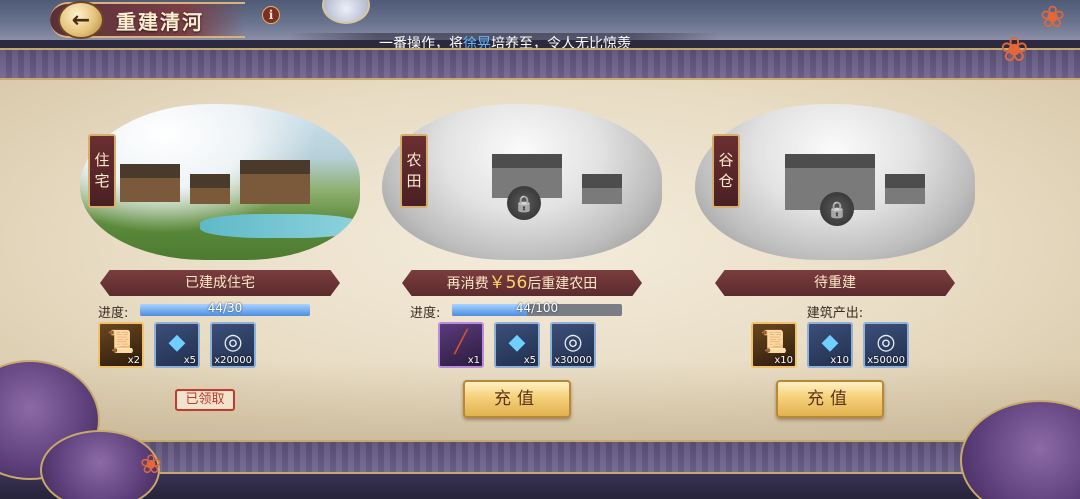 The image size is (1080, 499). I want to click on reward-item: ◎ x30000, so click(573, 345).